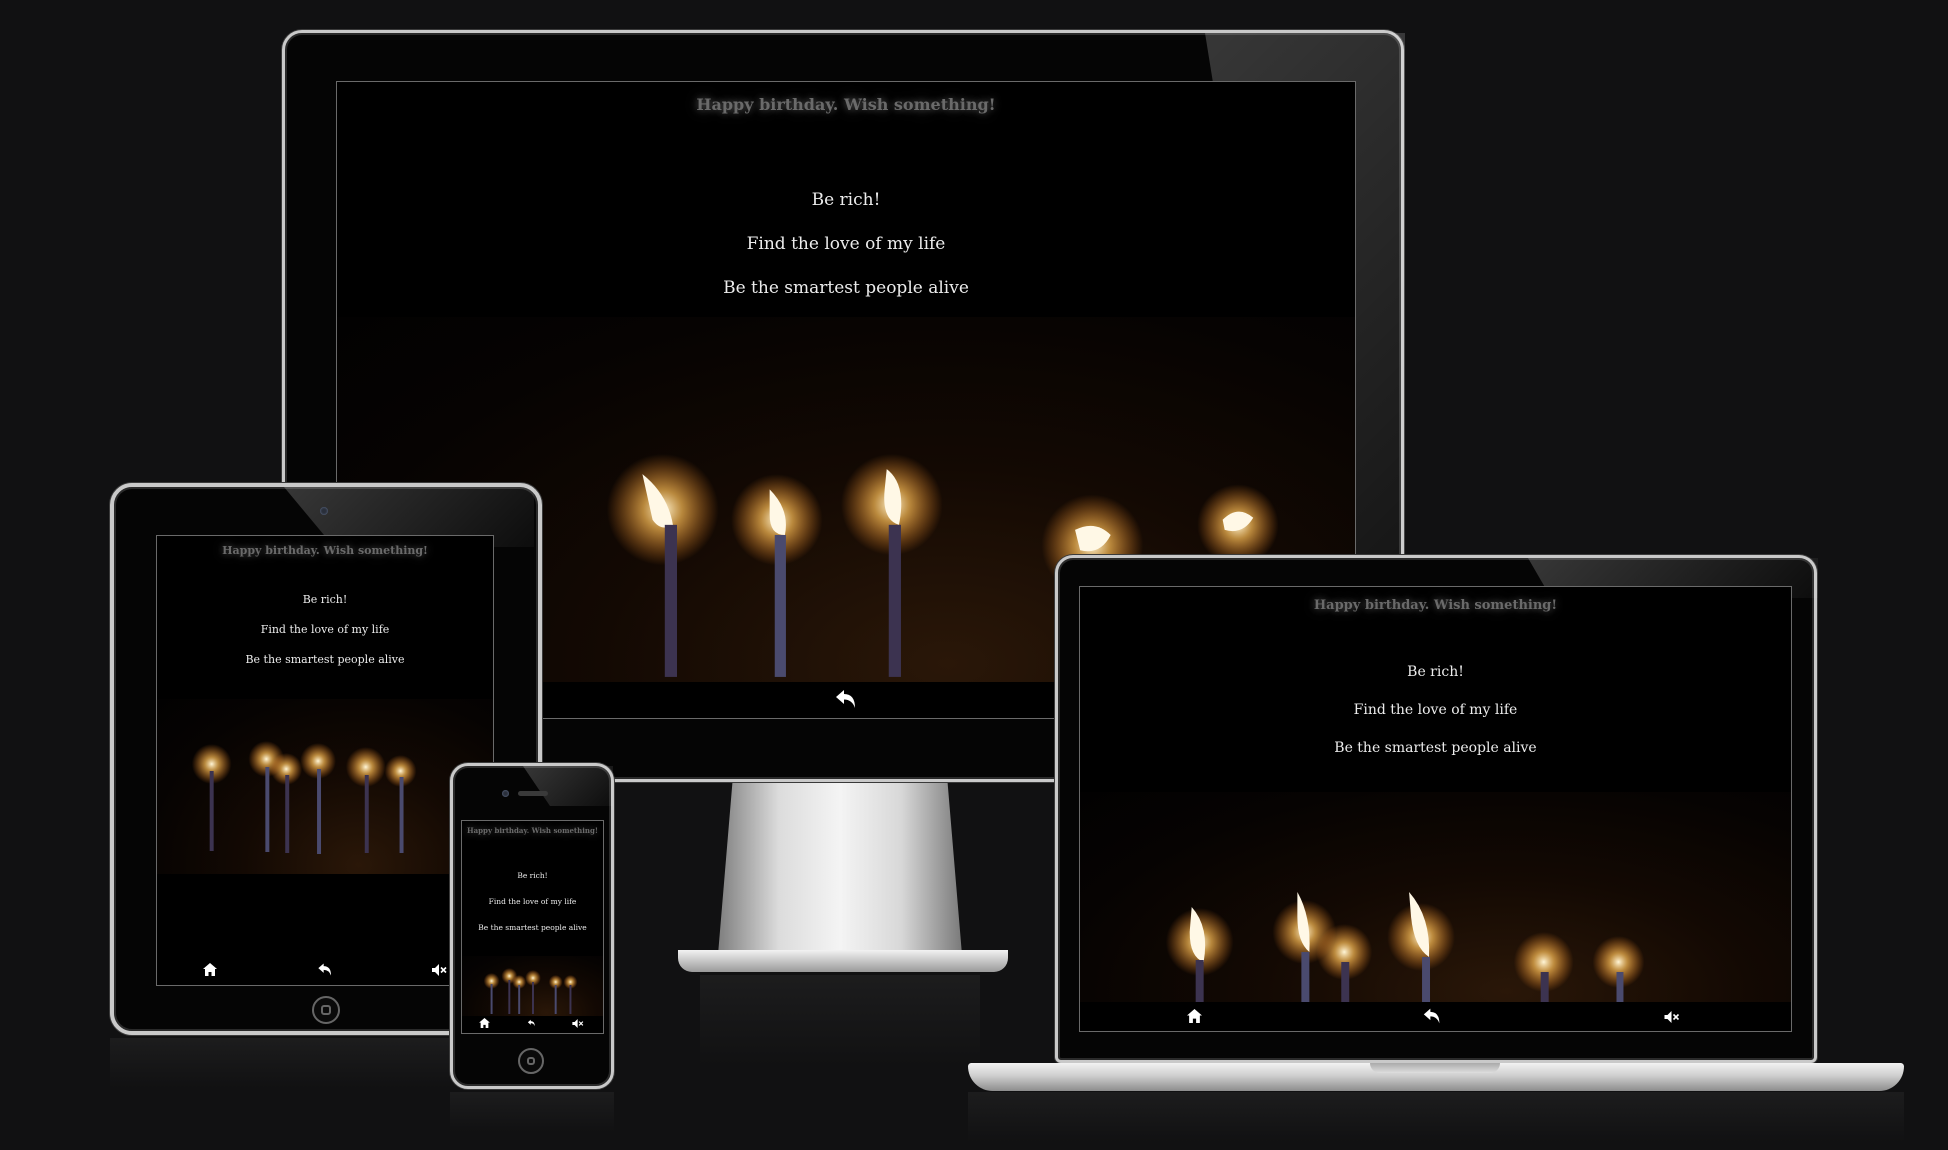  What do you see at coordinates (568, 786) in the screenshot?
I see `phone-glare` at bounding box center [568, 786].